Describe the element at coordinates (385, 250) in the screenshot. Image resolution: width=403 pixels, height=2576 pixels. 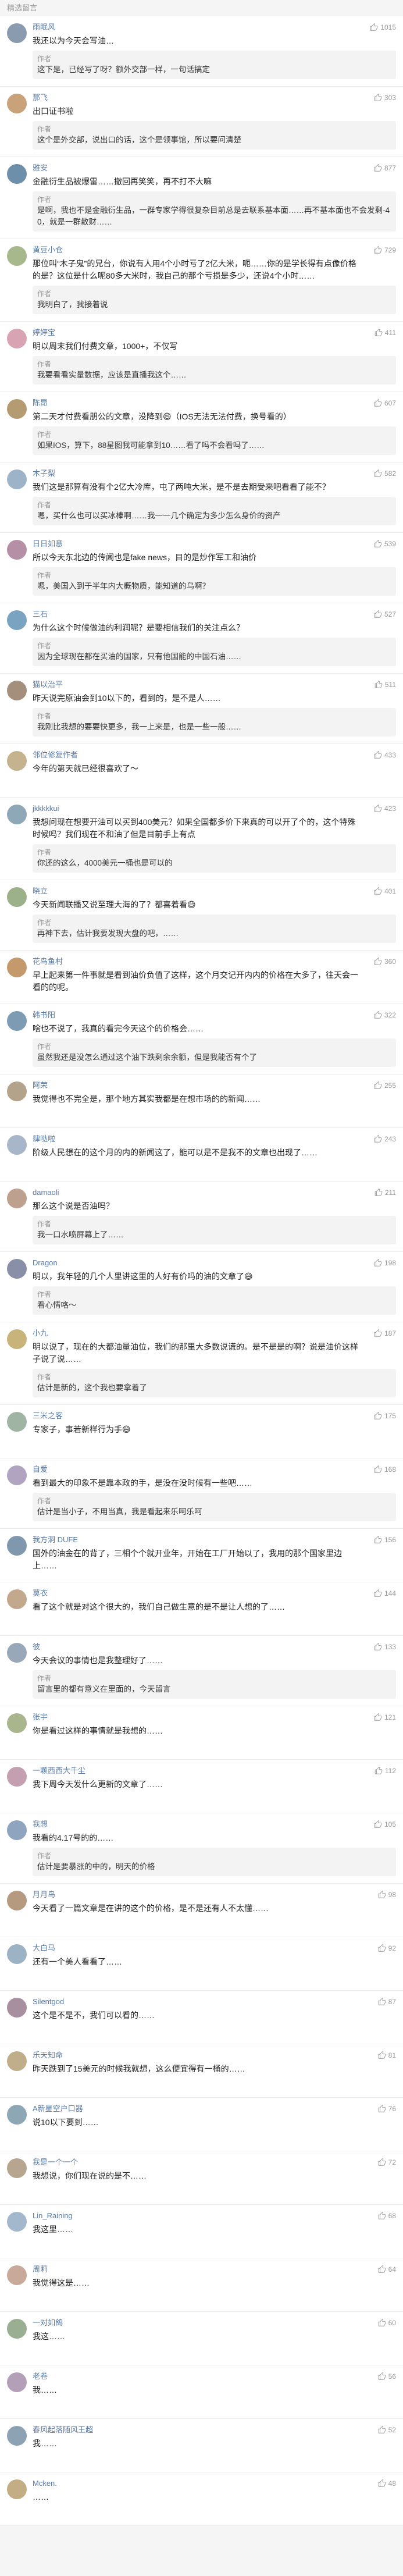
I see `like-button: 729` at that location.